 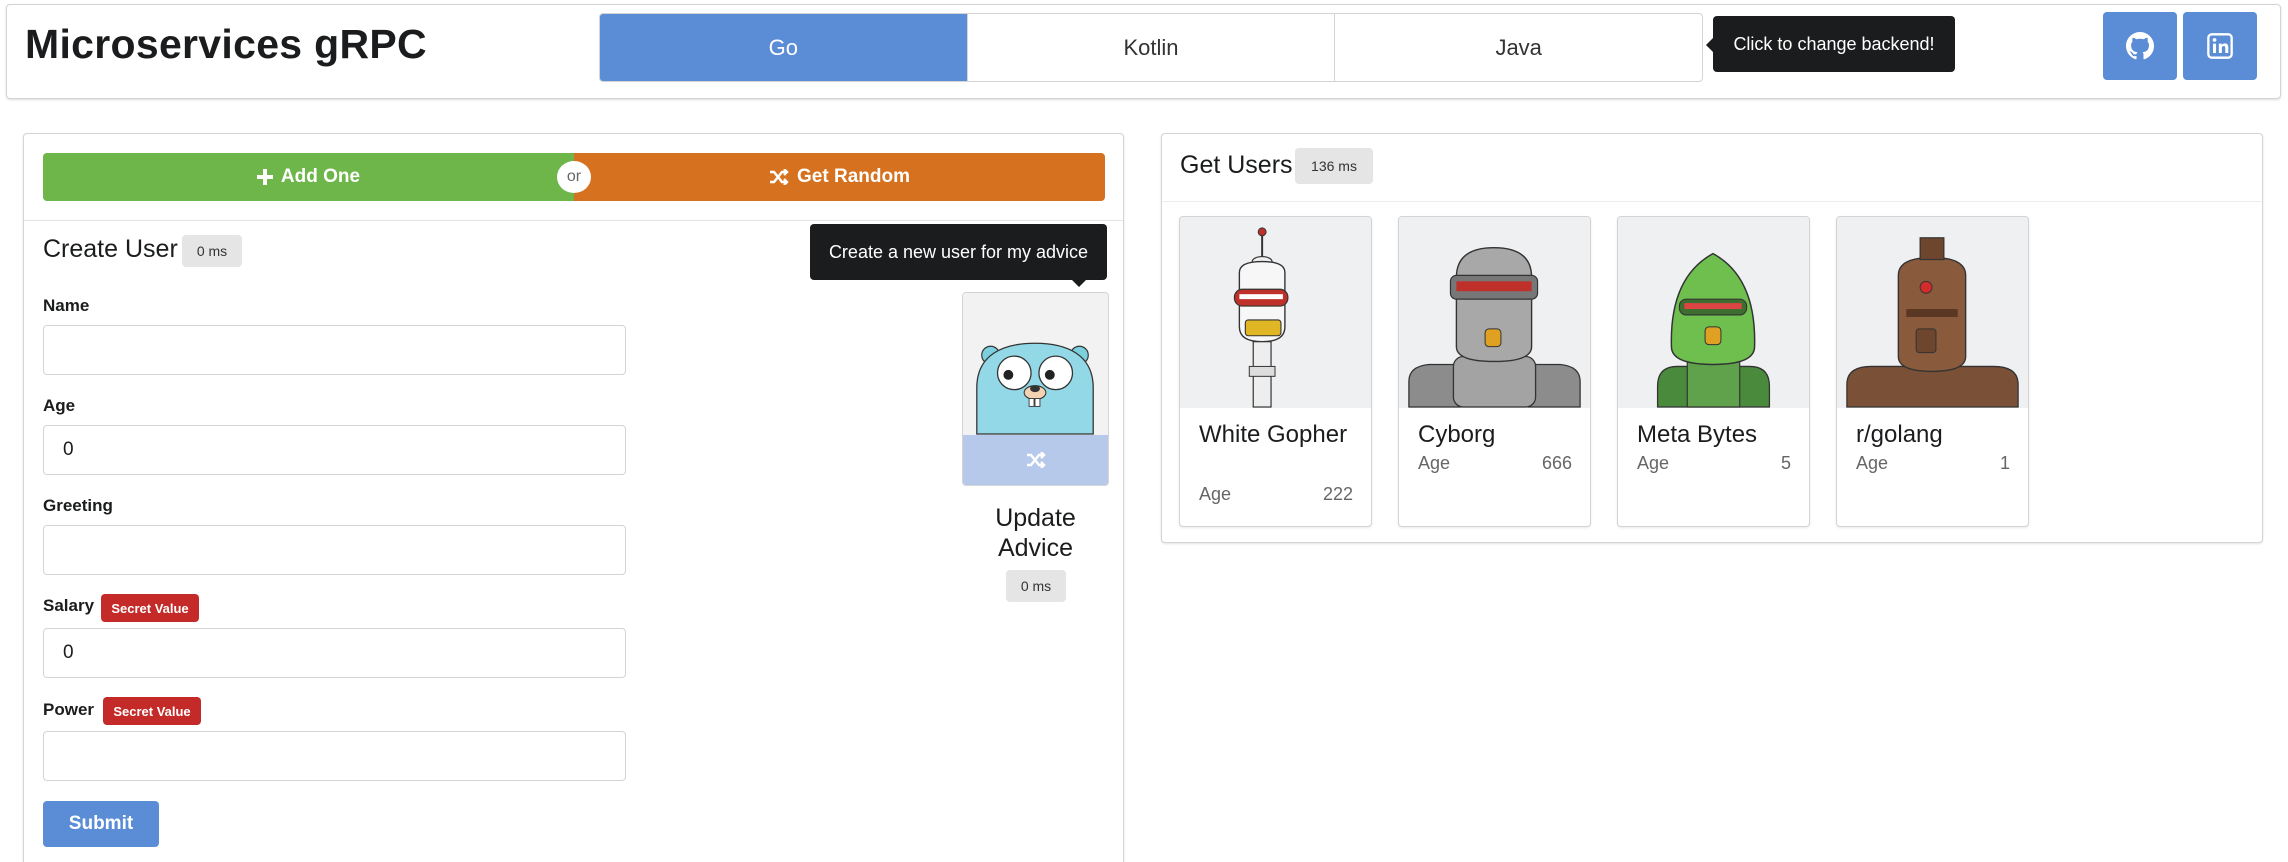 I want to click on salary-label: Salary, so click(x=69, y=605).